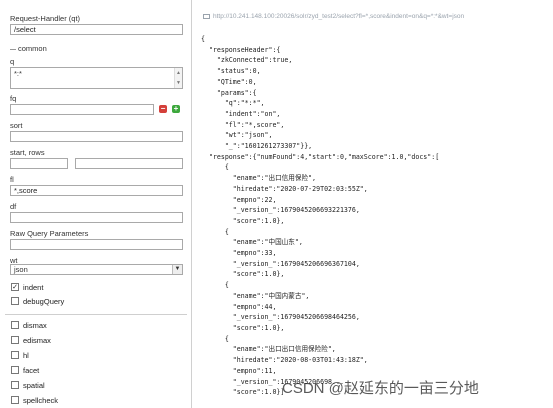 This screenshot has height=408, width=553. Describe the element at coordinates (35, 325) in the screenshot. I see `dismax-label: dismax` at that location.